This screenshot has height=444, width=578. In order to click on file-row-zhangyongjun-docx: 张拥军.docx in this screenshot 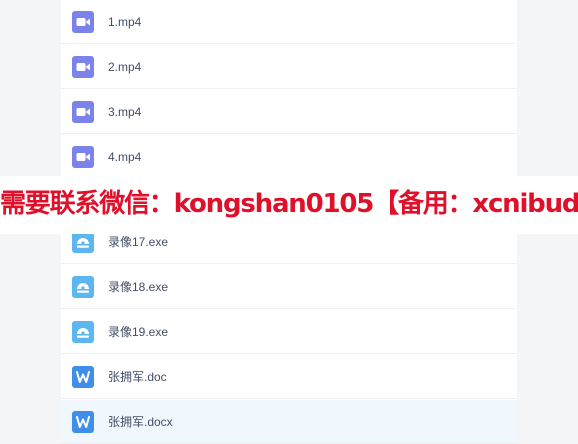, I will do `click(289, 422)`.